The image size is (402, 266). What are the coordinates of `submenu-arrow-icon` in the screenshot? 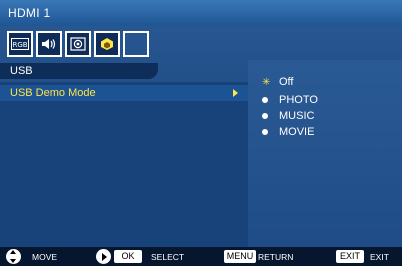 It's located at (235, 93).